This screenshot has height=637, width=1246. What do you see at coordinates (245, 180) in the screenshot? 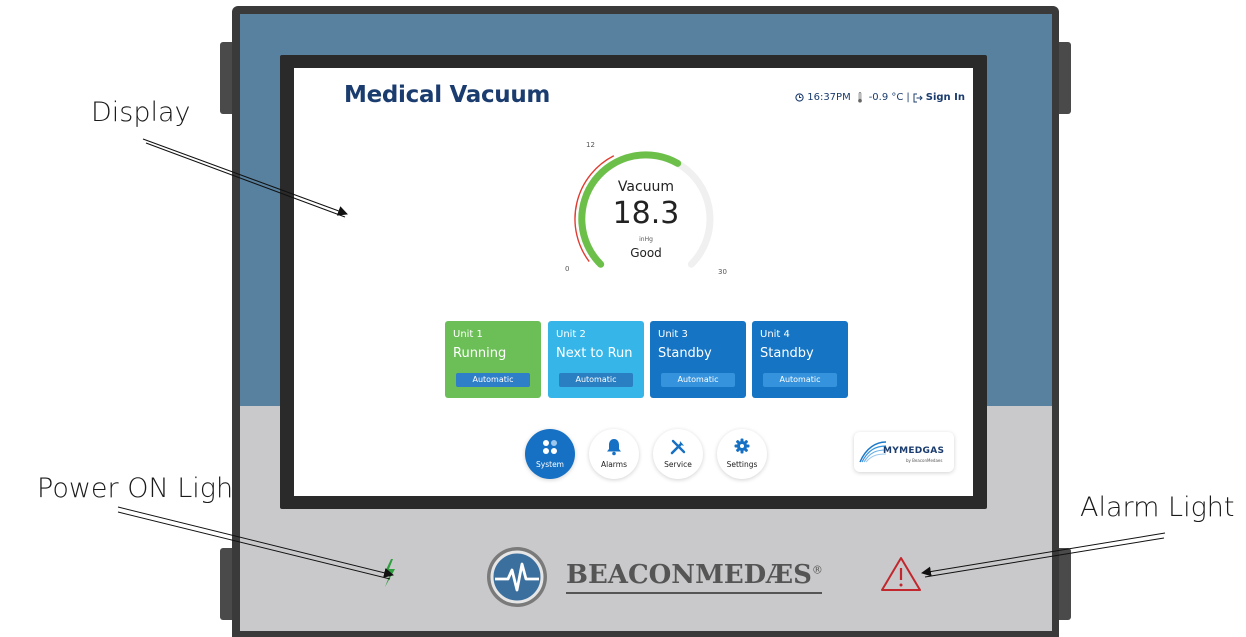
I see `display-callout-arrow-shadow` at bounding box center [245, 180].